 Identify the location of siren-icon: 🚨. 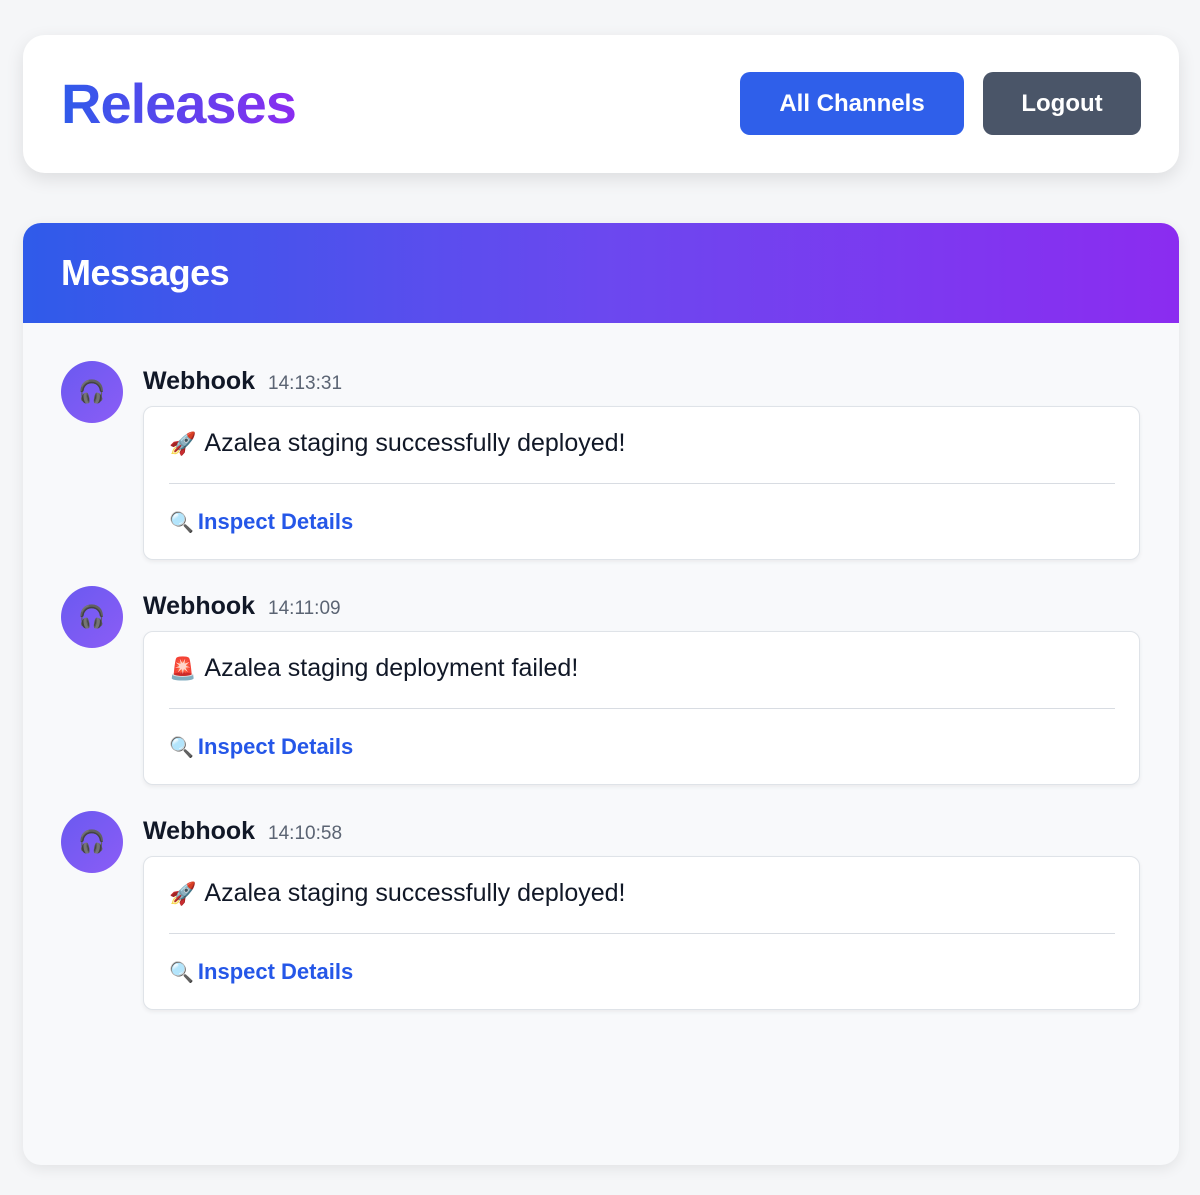
(183, 668).